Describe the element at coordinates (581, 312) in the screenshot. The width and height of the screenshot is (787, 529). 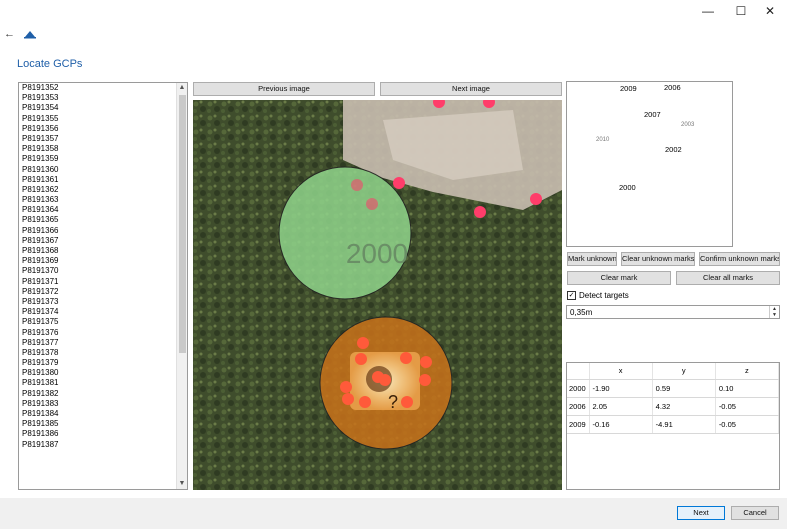
I see `target-size-value: 0,35m` at that location.